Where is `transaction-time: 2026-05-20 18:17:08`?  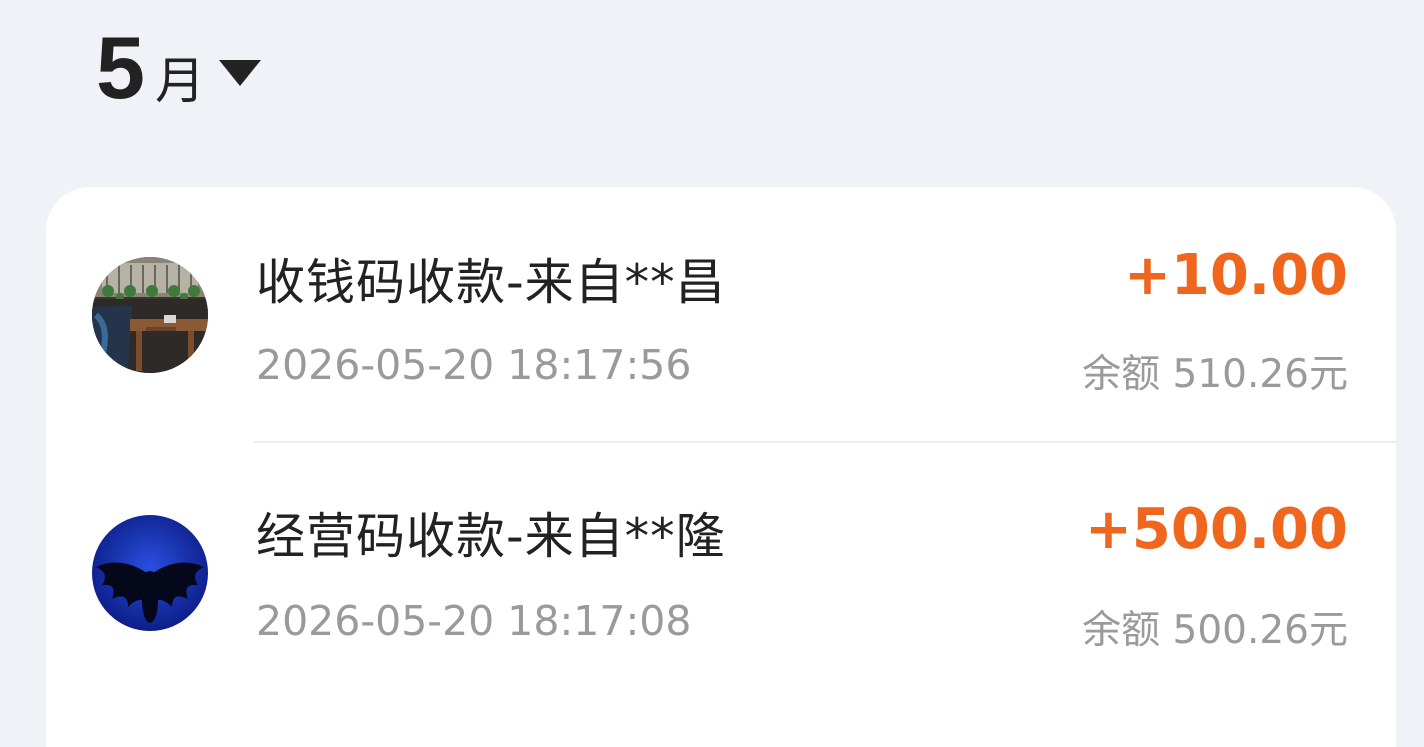 transaction-time: 2026-05-20 18:17:08 is located at coordinates (474, 621).